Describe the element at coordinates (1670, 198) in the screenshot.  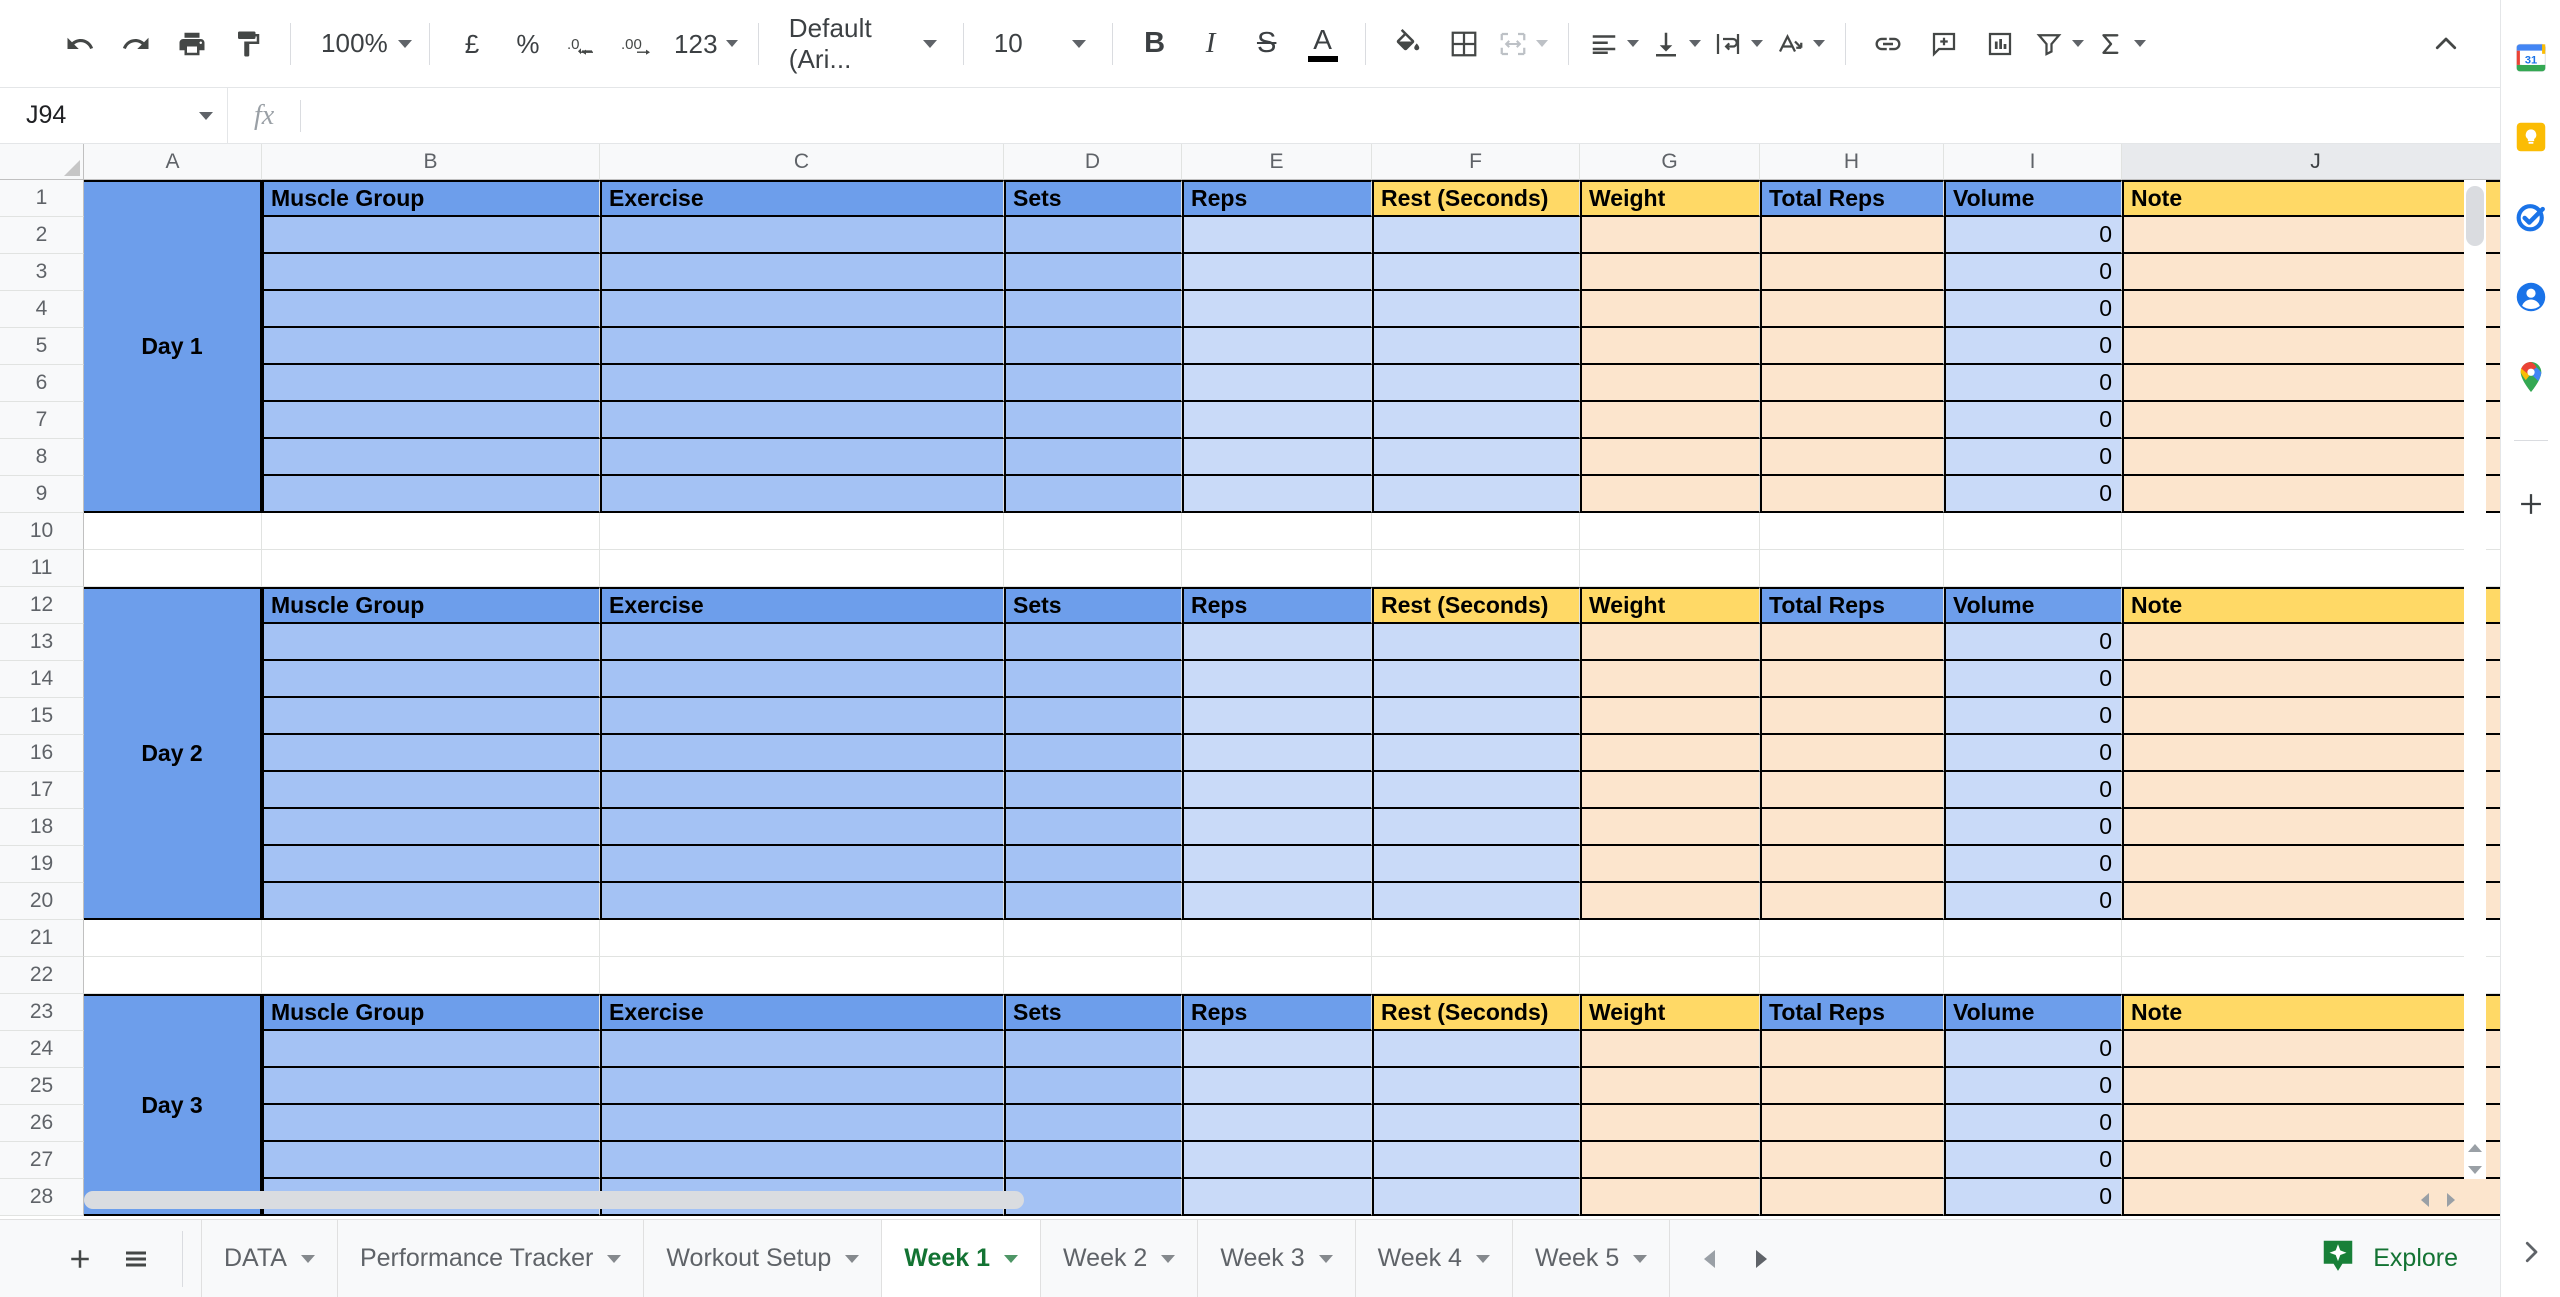
I see `header-cell-weight: Weight` at that location.